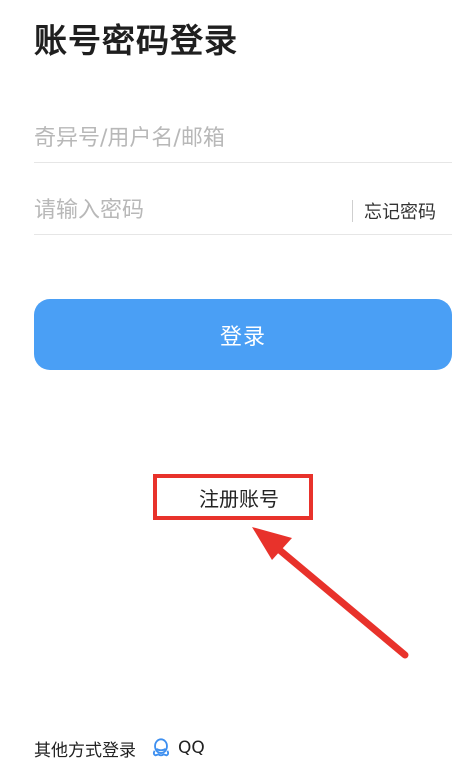 This screenshot has height=764, width=475. I want to click on qq-icon, so click(161, 747).